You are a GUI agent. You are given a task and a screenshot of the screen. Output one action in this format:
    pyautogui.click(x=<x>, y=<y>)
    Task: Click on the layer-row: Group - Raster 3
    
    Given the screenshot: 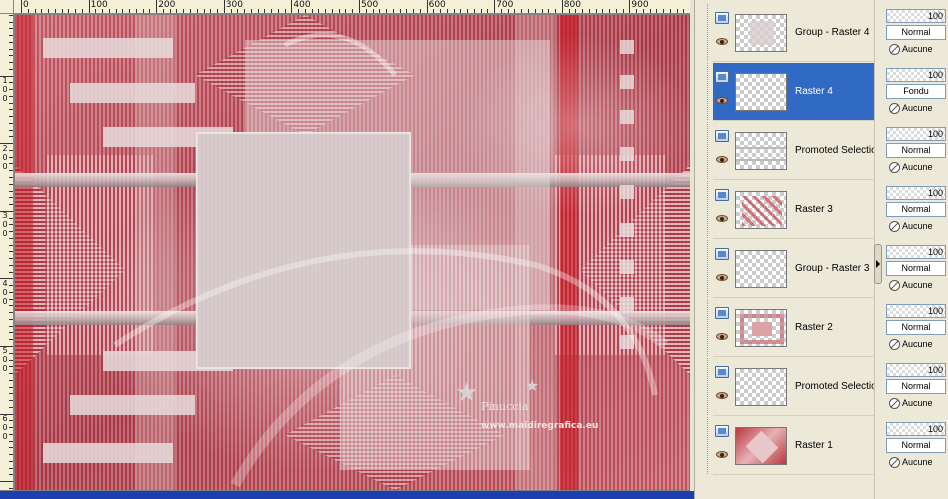 What is the action you would take?
    pyautogui.click(x=791, y=269)
    